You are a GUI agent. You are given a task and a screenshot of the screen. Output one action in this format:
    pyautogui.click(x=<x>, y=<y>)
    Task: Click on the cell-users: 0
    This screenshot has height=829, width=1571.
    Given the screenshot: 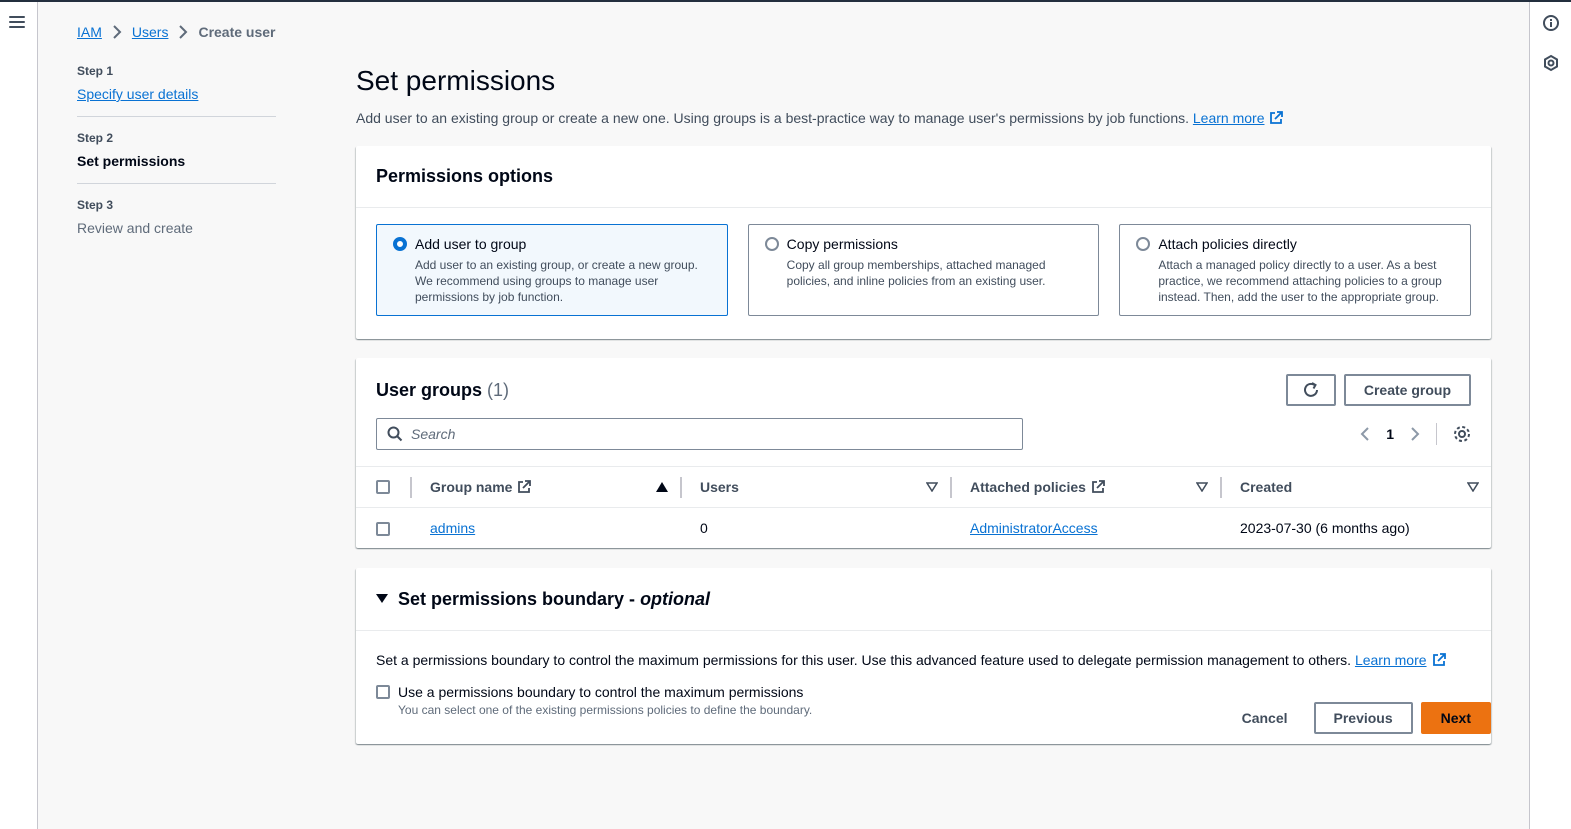 What is the action you would take?
    pyautogui.click(x=704, y=528)
    